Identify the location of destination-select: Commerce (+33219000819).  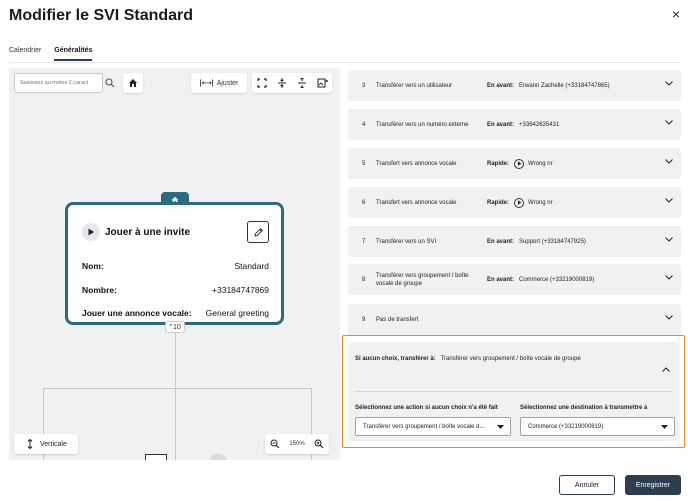
(597, 426).